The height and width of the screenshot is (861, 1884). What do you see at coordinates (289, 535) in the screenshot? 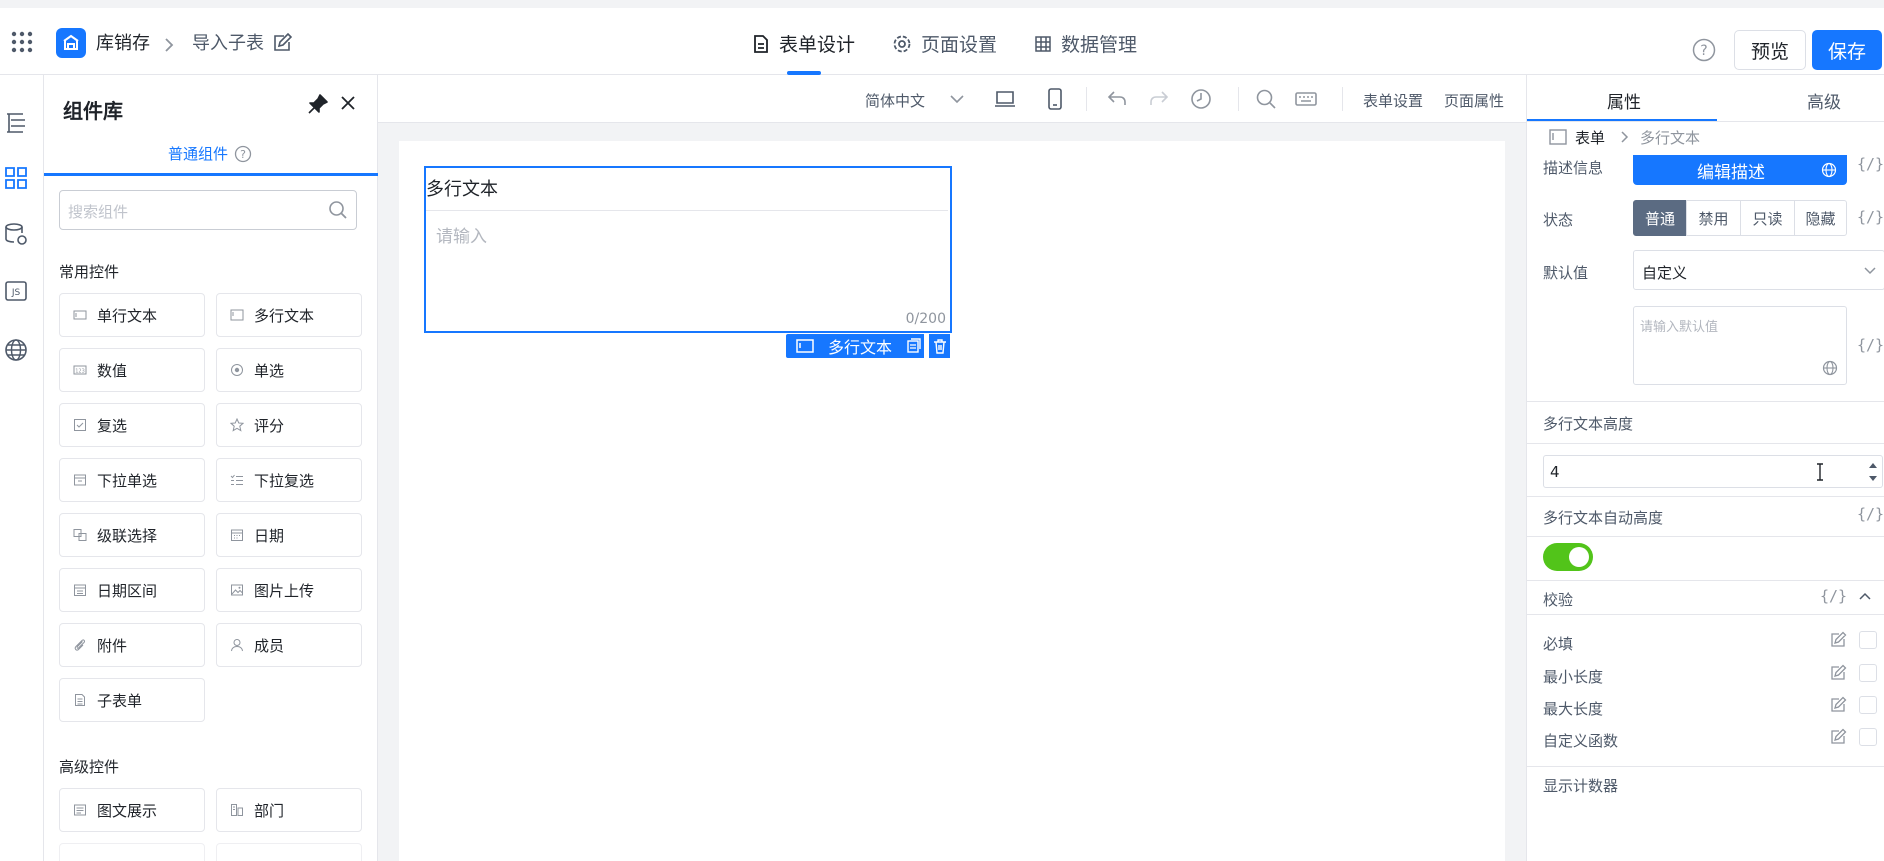
I see `component-date: 日期` at bounding box center [289, 535].